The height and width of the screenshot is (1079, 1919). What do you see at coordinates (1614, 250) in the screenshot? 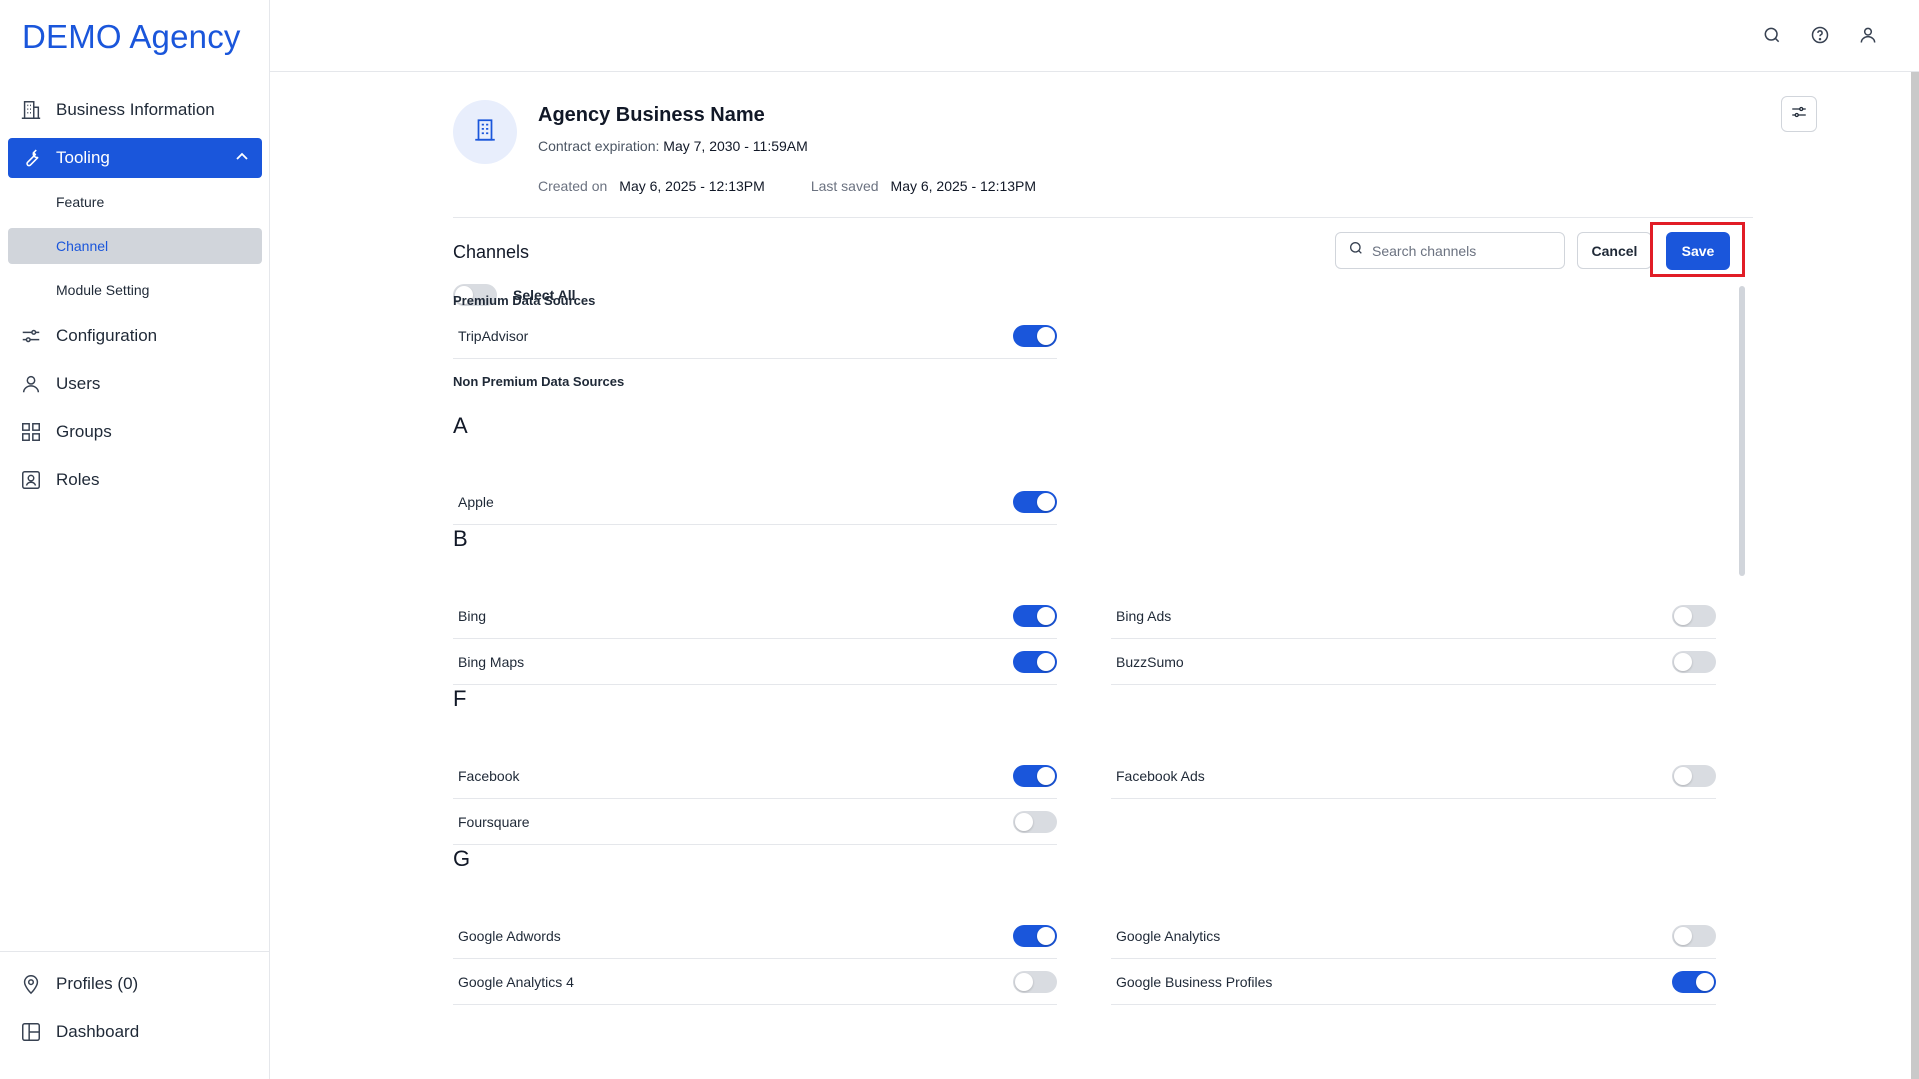
I see `cancel-button: Cancel` at bounding box center [1614, 250].